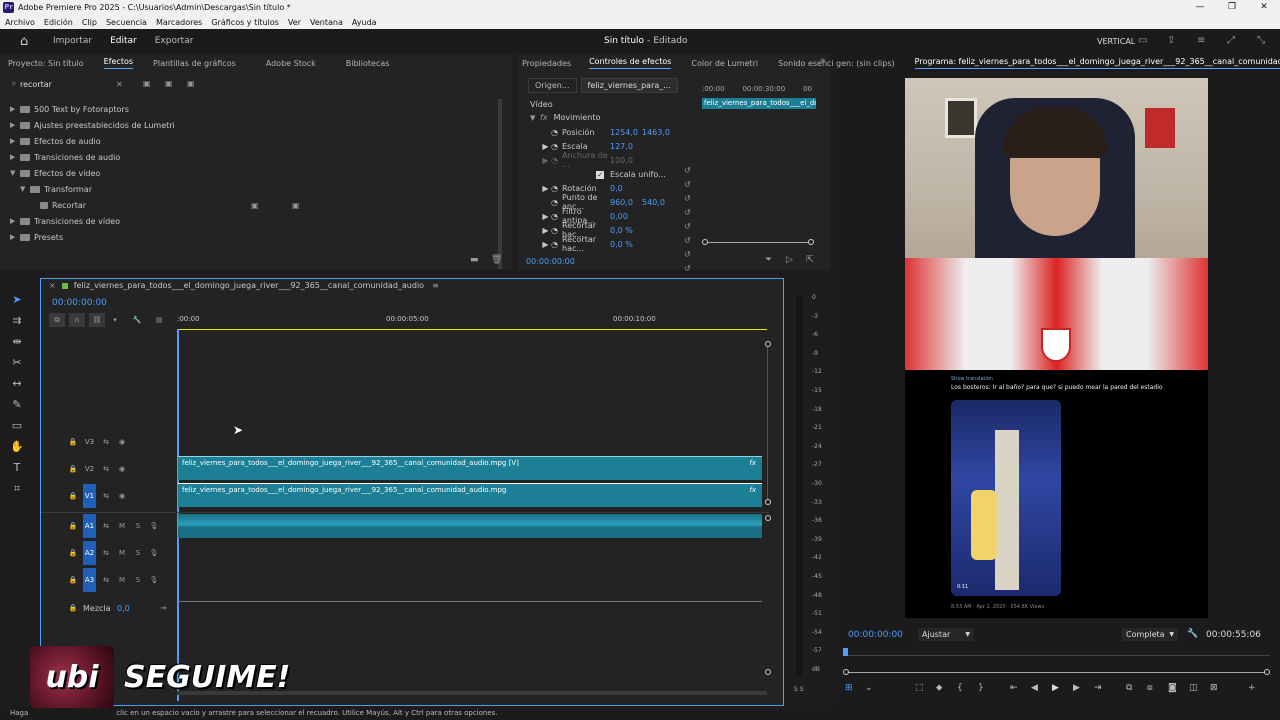 The height and width of the screenshot is (720, 1280). Describe the element at coordinates (496, 260) in the screenshot. I see `trash-icon: 🗑` at that location.